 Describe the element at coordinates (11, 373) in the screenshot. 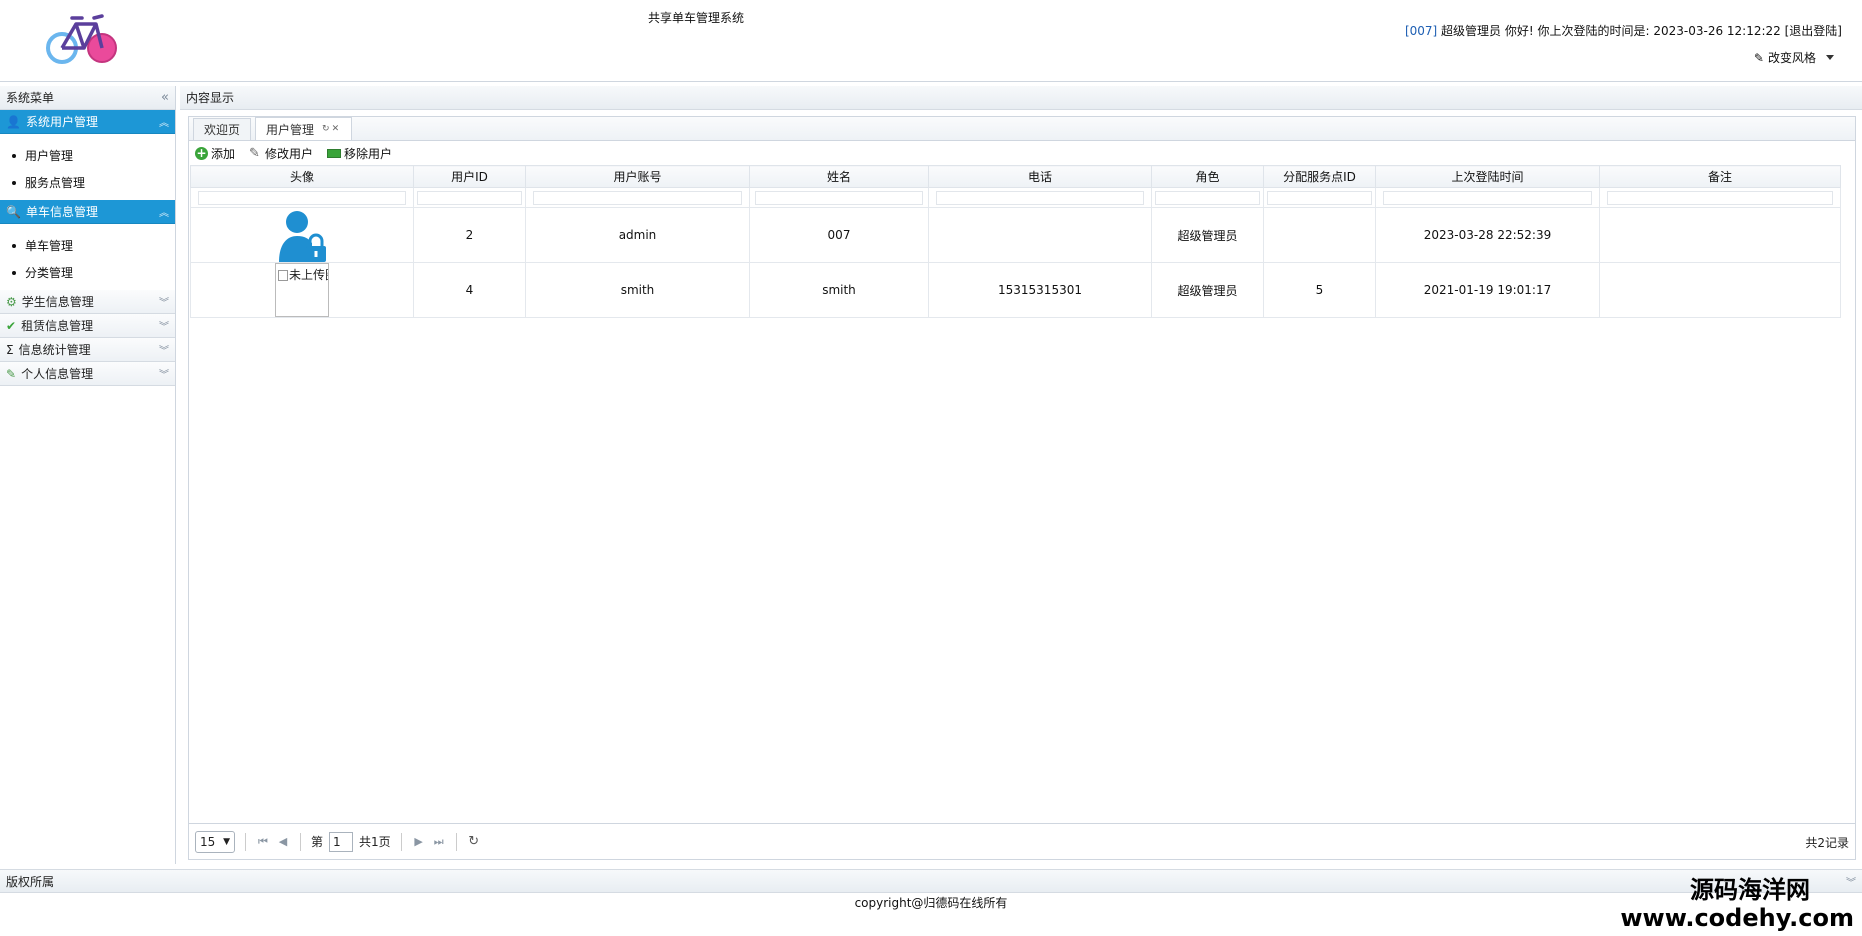

I see `pencil-icon: ✎` at that location.